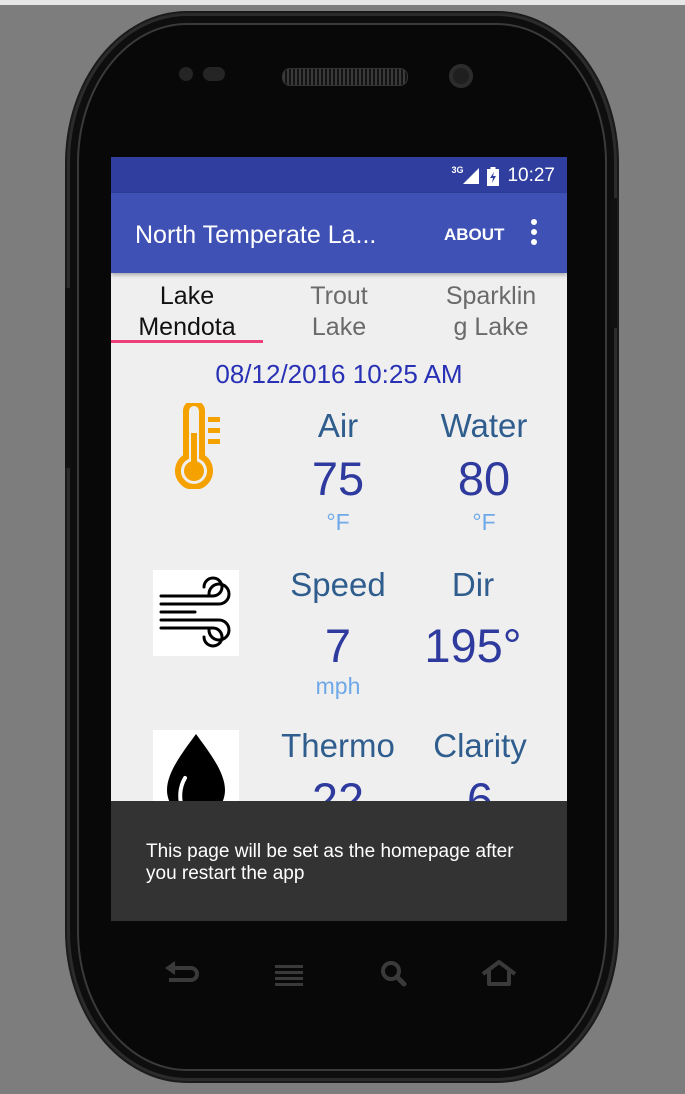  I want to click on network-type: 3G, so click(457, 170).